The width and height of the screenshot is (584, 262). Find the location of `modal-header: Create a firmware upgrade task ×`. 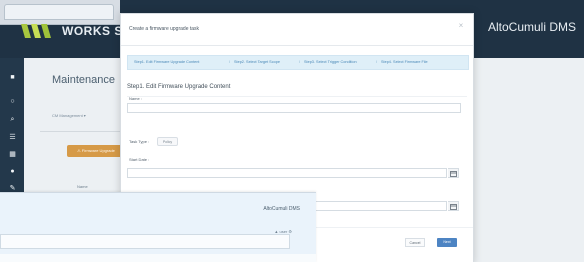

modal-header: Create a firmware upgrade task × is located at coordinates (297, 30).